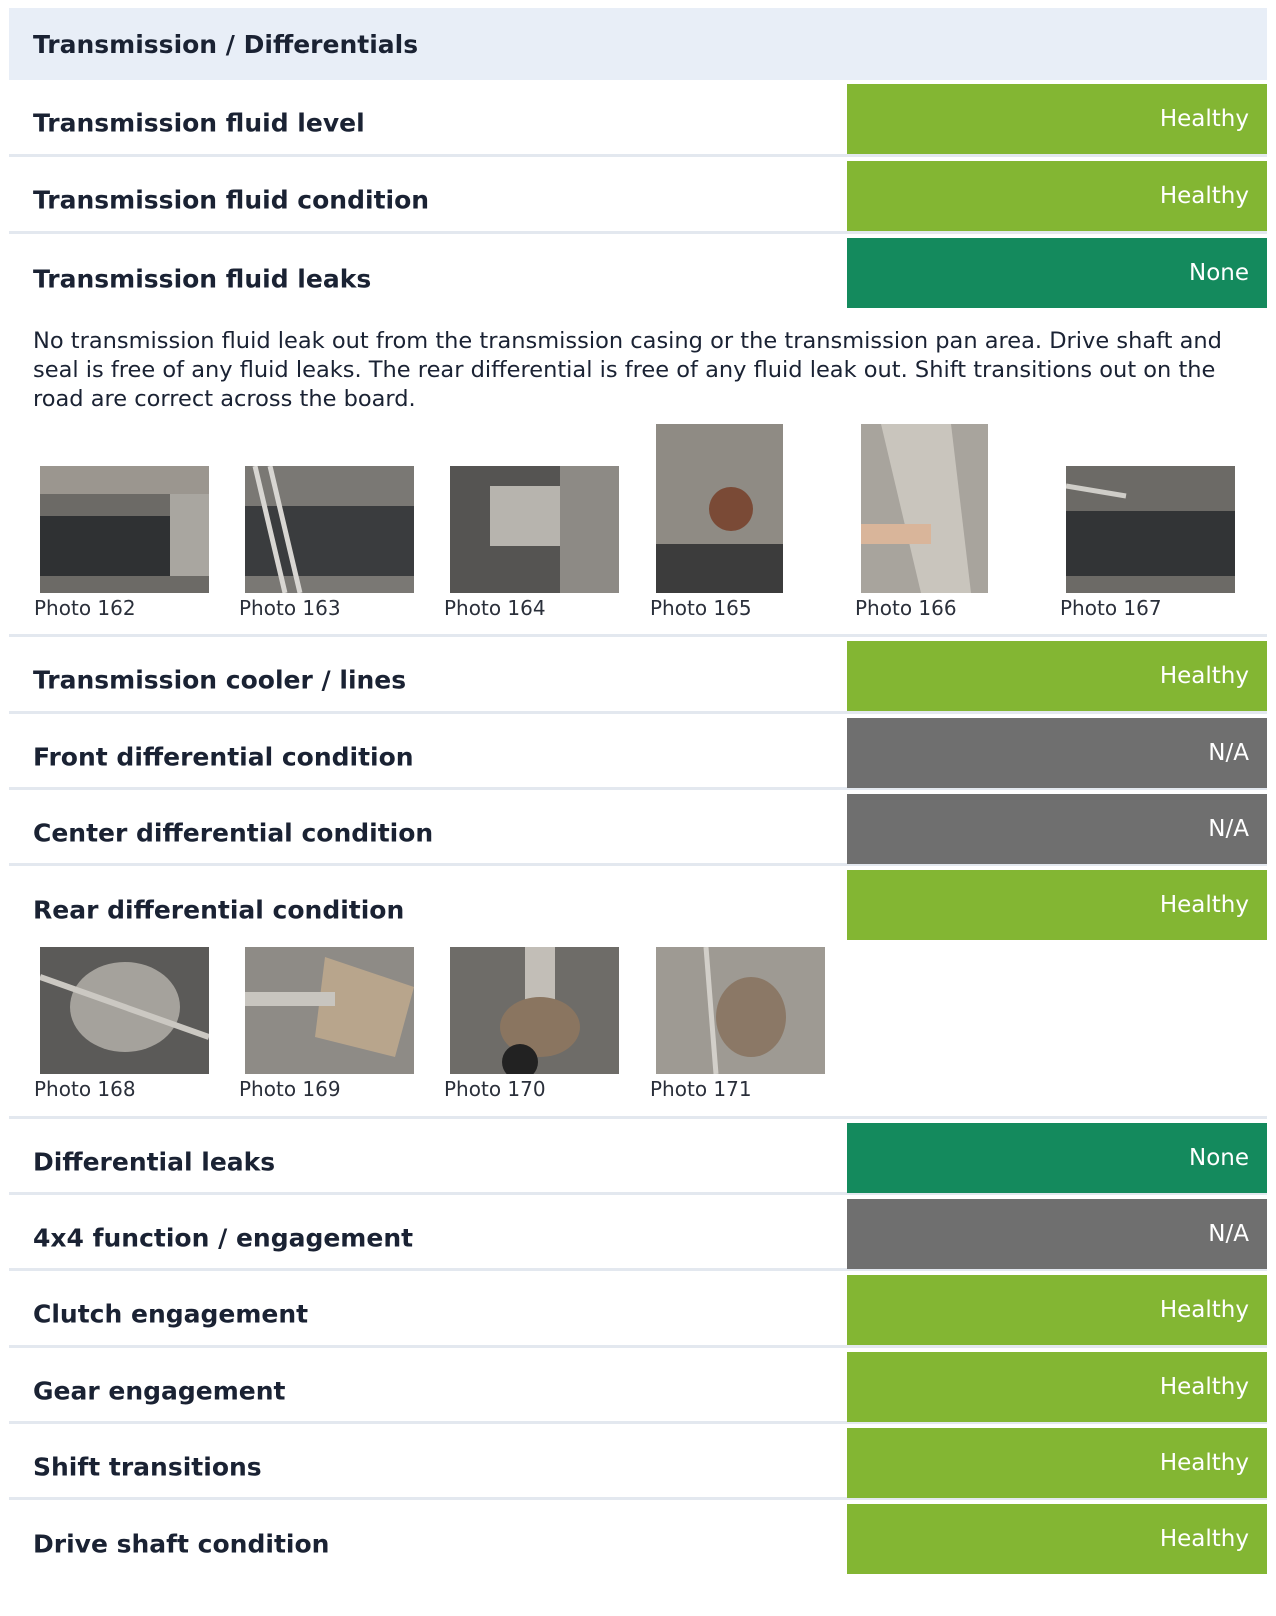 This screenshot has height=1616, width=1276. Describe the element at coordinates (924, 508) in the screenshot. I see `driveshaft-seal-photo` at that location.